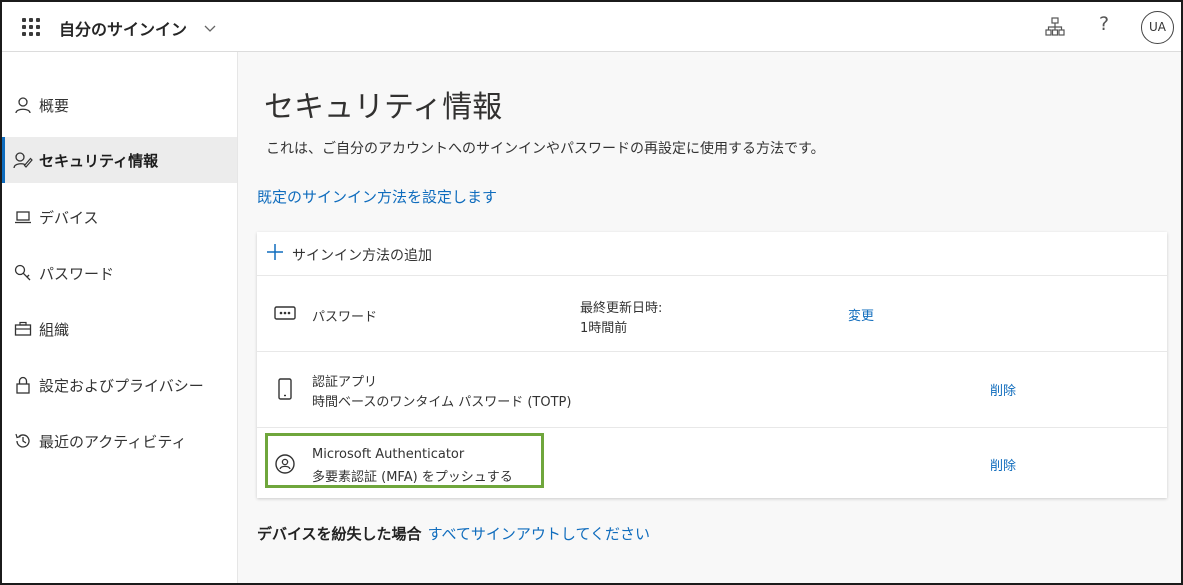 Image resolution: width=1183 pixels, height=585 pixels. What do you see at coordinates (345, 382) in the screenshot?
I see `method-name: 認証アプリ` at bounding box center [345, 382].